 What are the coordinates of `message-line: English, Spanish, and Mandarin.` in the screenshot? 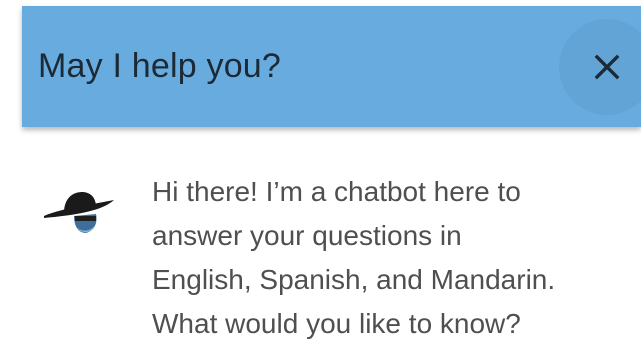 It's located at (354, 279).